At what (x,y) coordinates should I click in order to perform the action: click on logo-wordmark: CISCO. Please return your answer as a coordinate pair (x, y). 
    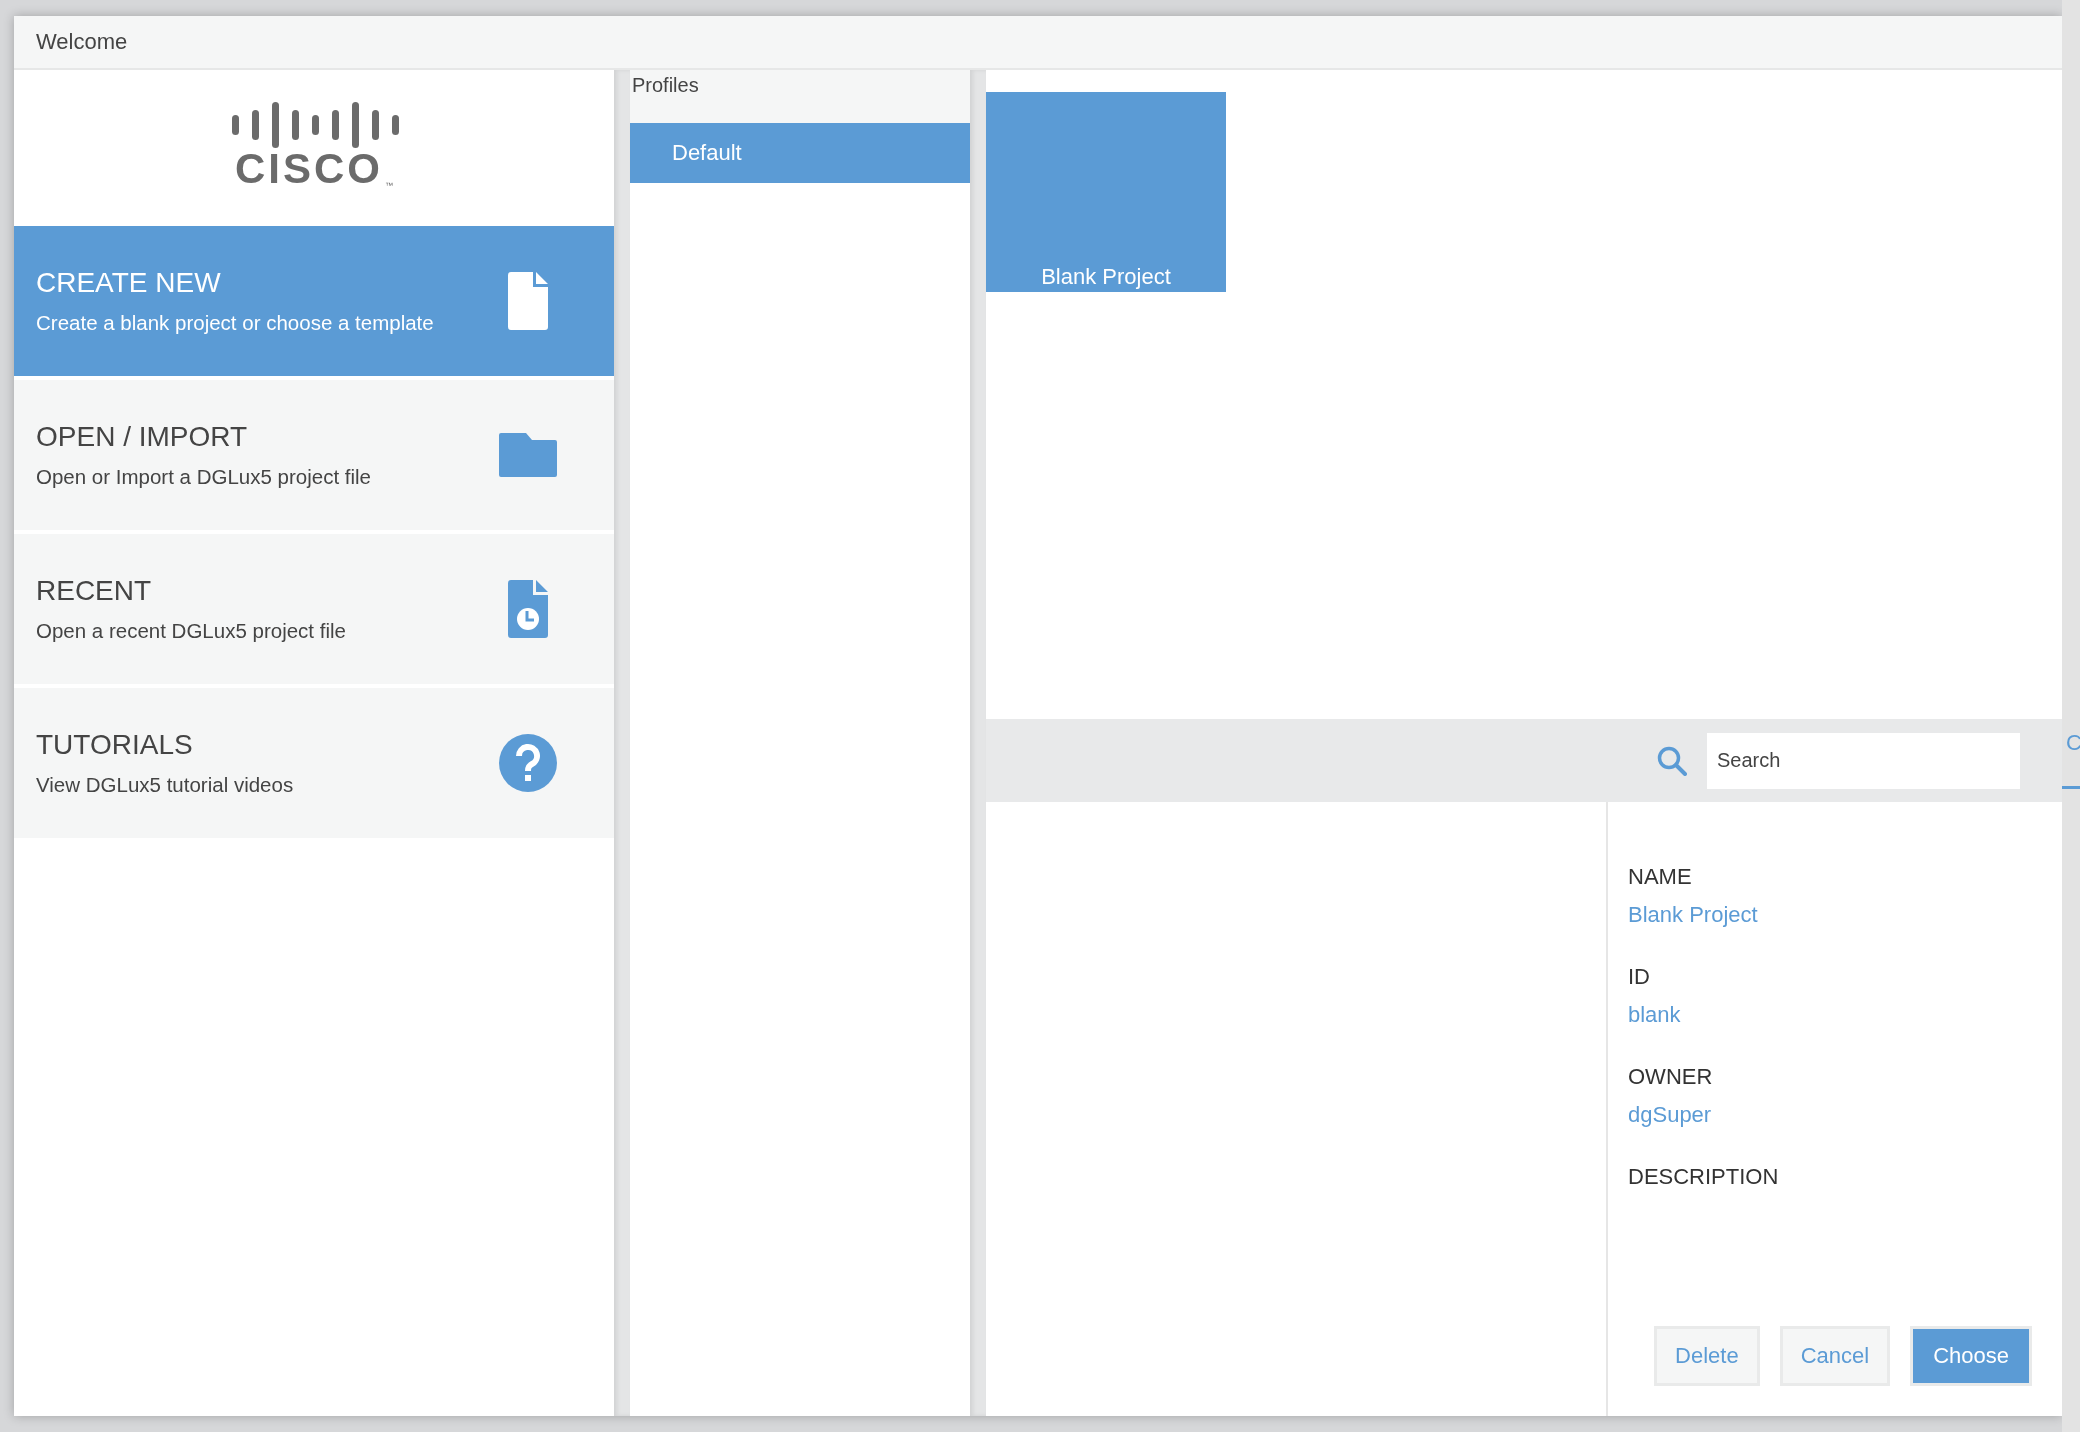
    Looking at the image, I should click on (309, 169).